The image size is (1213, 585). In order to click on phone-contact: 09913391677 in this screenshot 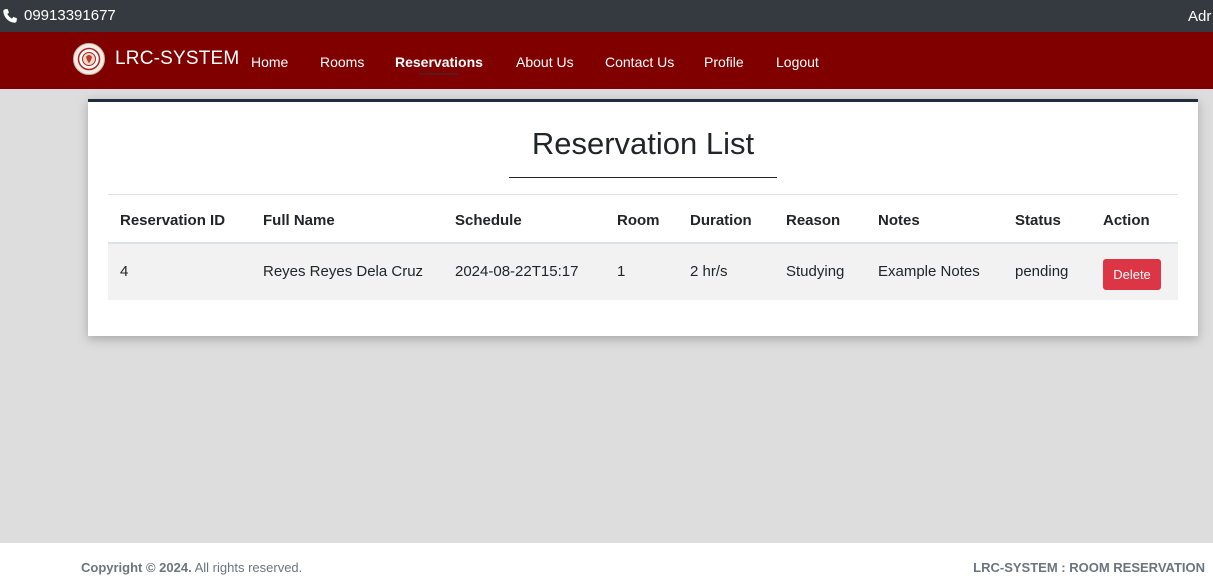, I will do `click(59, 15)`.